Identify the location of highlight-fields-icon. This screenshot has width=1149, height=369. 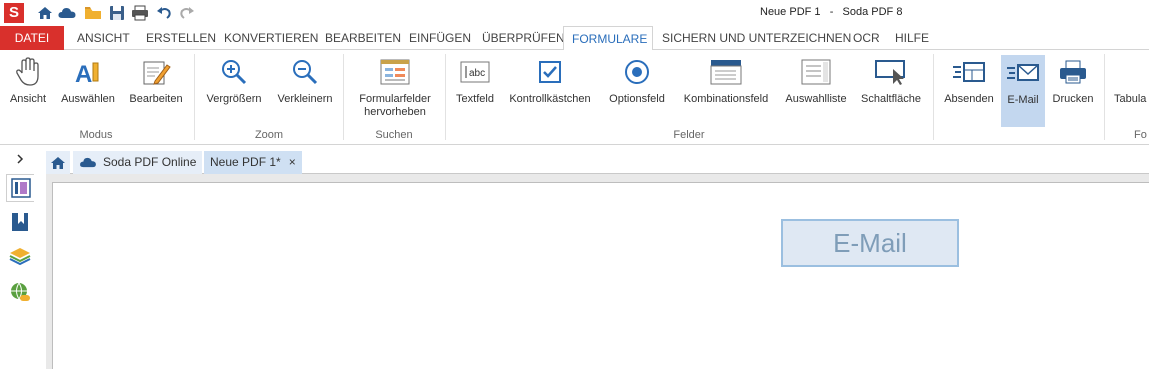
(395, 72).